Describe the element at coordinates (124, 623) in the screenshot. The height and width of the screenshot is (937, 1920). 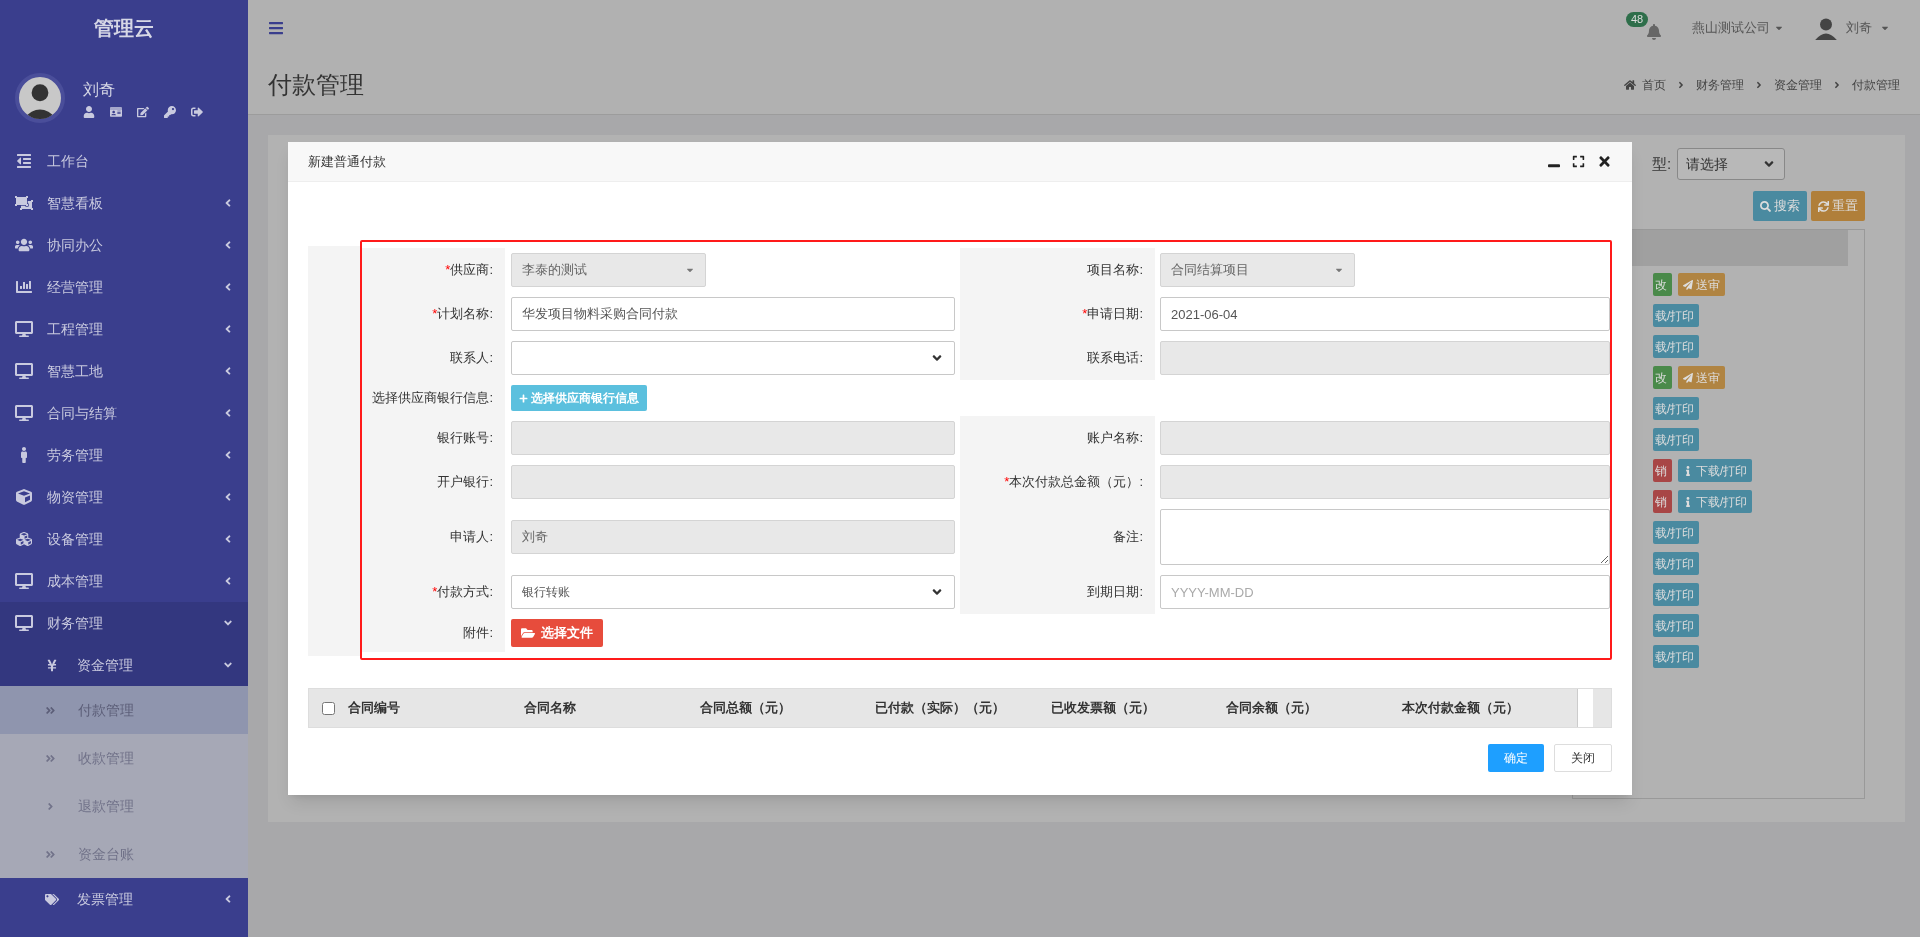
I see `sidebar-item: 财务管理` at that location.